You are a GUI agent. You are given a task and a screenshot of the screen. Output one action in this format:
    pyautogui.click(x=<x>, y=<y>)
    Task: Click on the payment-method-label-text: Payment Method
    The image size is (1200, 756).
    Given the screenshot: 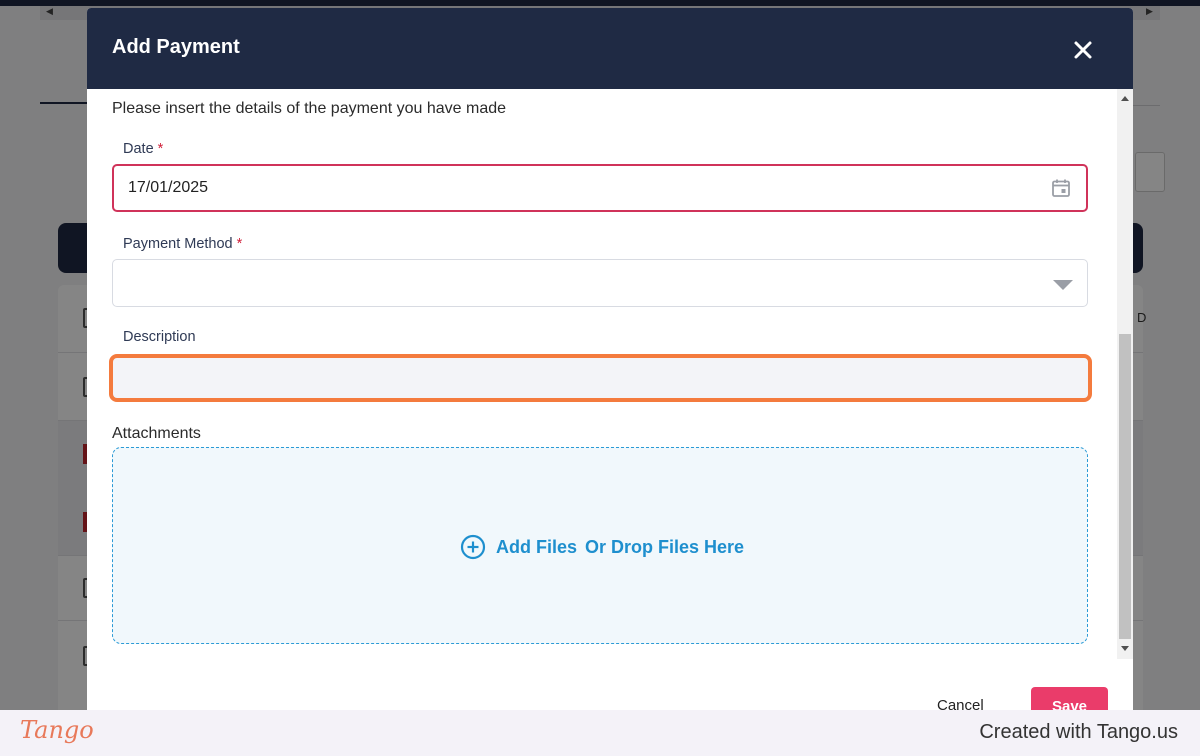 What is the action you would take?
    pyautogui.click(x=178, y=244)
    